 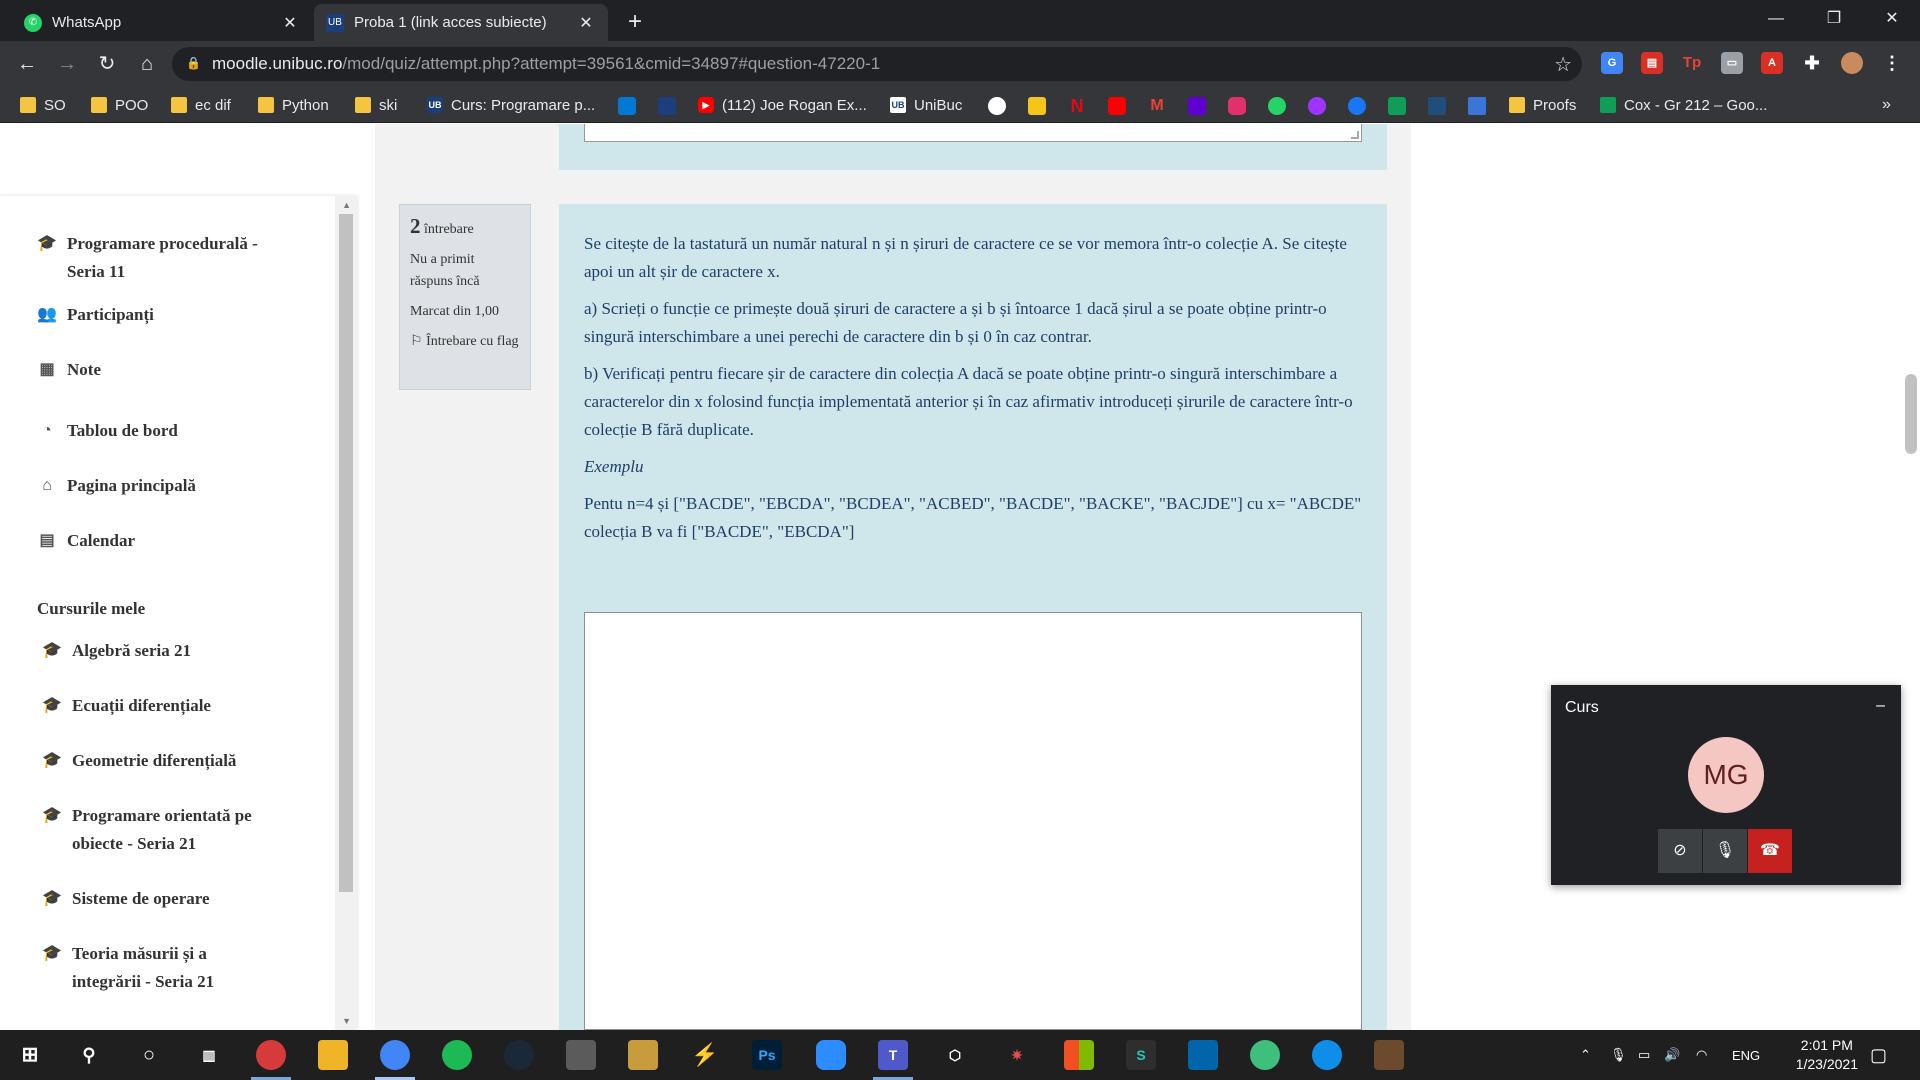 I want to click on atom-icon, so click(x=1265, y=1055).